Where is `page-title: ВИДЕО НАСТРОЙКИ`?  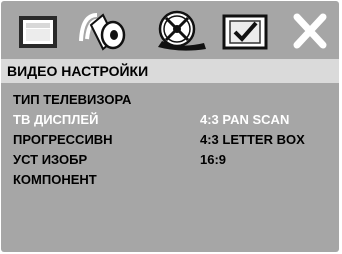 page-title: ВИДЕО НАСТРОЙКИ is located at coordinates (78, 71).